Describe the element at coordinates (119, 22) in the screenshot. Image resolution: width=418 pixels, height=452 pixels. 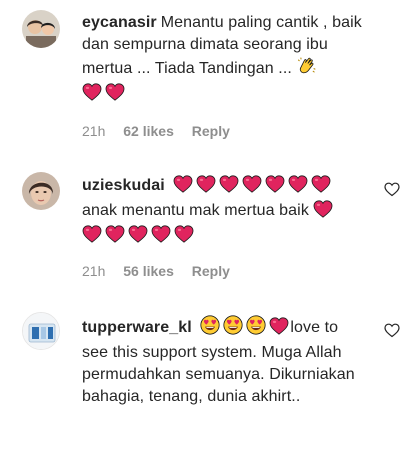
I see `comment-username: eycanasir` at that location.